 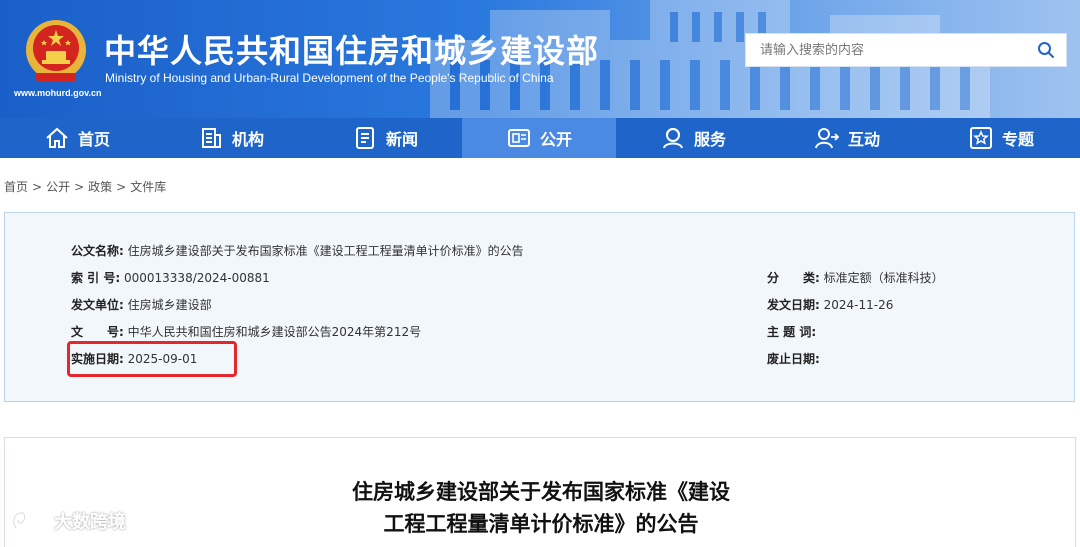 I want to click on nav-item-news: 新闻, so click(x=385, y=138).